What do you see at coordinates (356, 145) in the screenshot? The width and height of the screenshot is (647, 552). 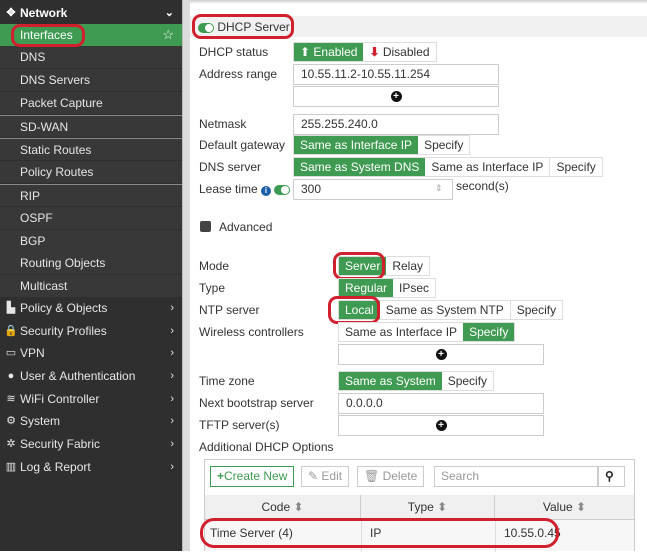 I see `gateway-same-button: Same as Interface IP` at bounding box center [356, 145].